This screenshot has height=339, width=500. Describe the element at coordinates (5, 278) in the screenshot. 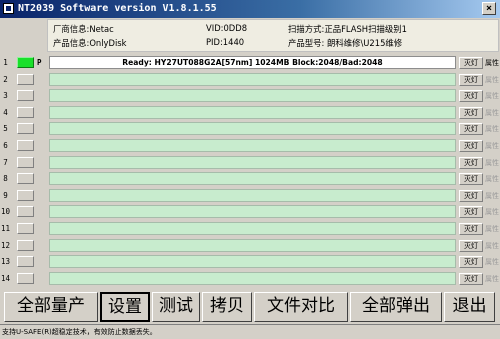

I see `port-number: 14` at that location.